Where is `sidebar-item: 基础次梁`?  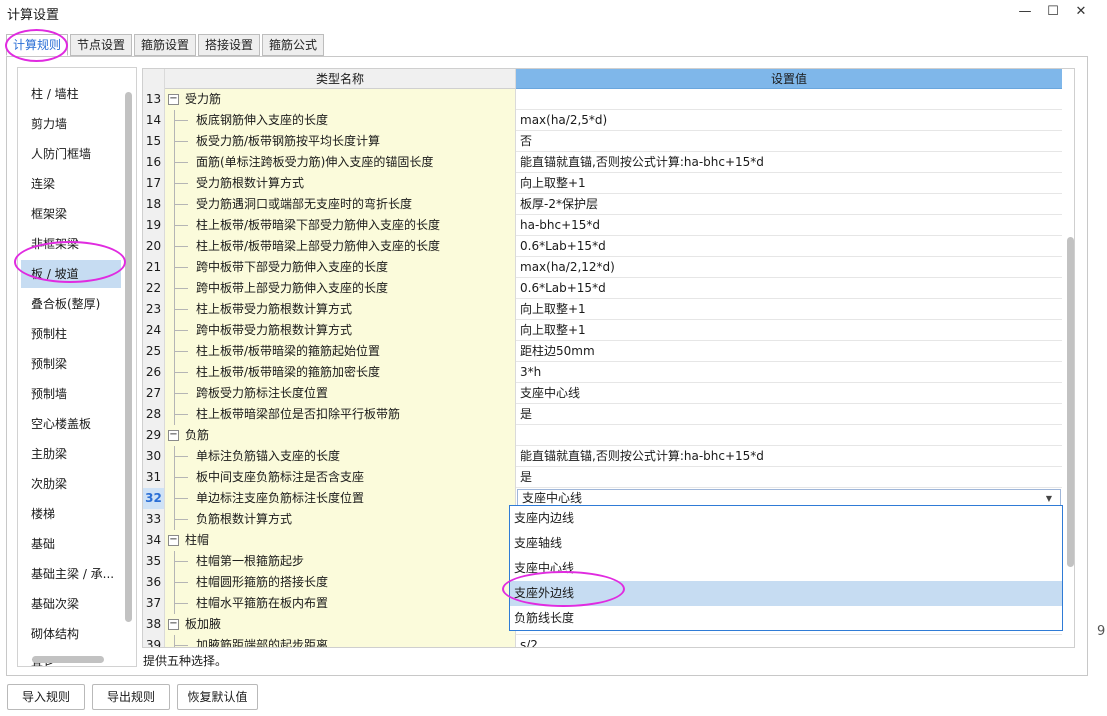
sidebar-item: 基础次梁 is located at coordinates (71, 604).